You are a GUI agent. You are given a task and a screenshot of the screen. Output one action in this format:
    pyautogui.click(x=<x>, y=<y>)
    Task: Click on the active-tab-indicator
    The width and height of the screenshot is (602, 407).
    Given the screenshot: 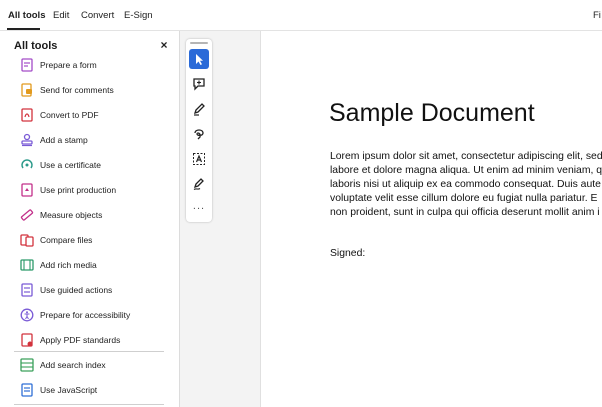 What is the action you would take?
    pyautogui.click(x=23, y=29)
    